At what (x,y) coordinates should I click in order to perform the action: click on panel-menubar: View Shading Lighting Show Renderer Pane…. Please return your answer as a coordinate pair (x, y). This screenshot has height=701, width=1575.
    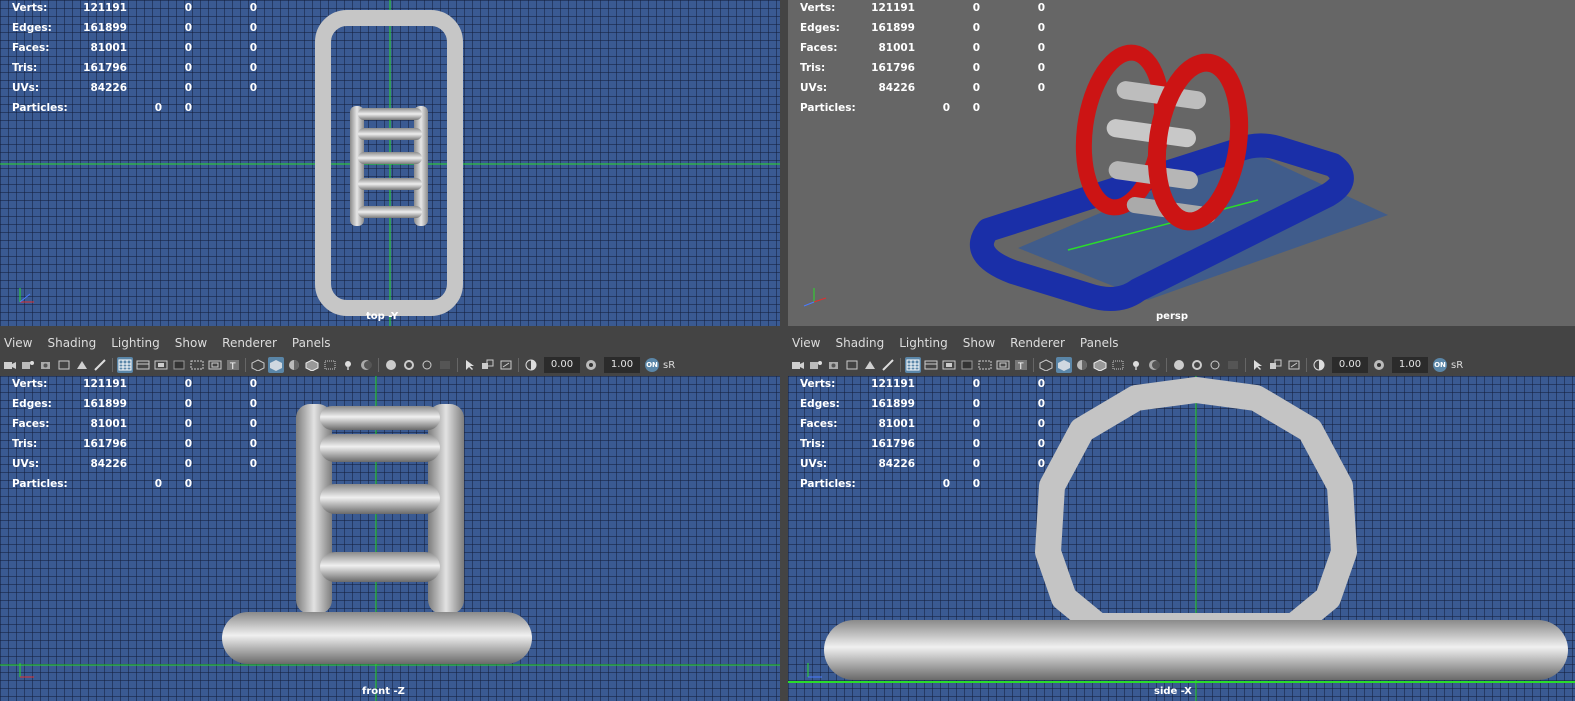
    Looking at the image, I should click on (390, 343).